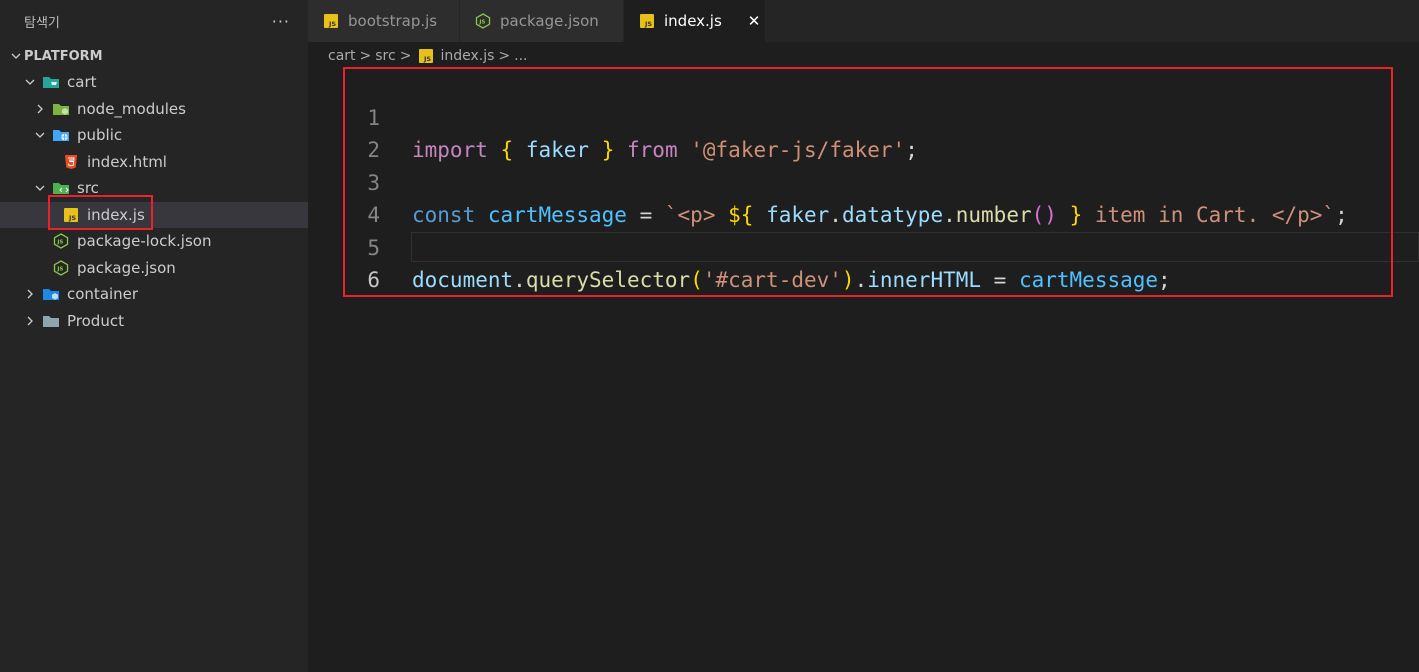  I want to click on tree-item-label: package-lock.json, so click(144, 241).